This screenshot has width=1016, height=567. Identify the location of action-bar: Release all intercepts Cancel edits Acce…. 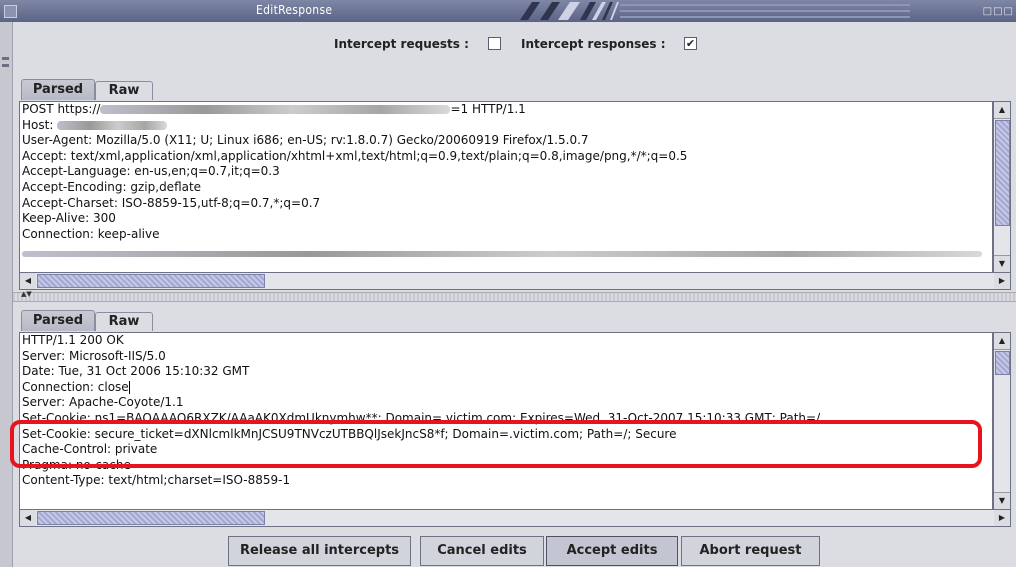
(514, 550).